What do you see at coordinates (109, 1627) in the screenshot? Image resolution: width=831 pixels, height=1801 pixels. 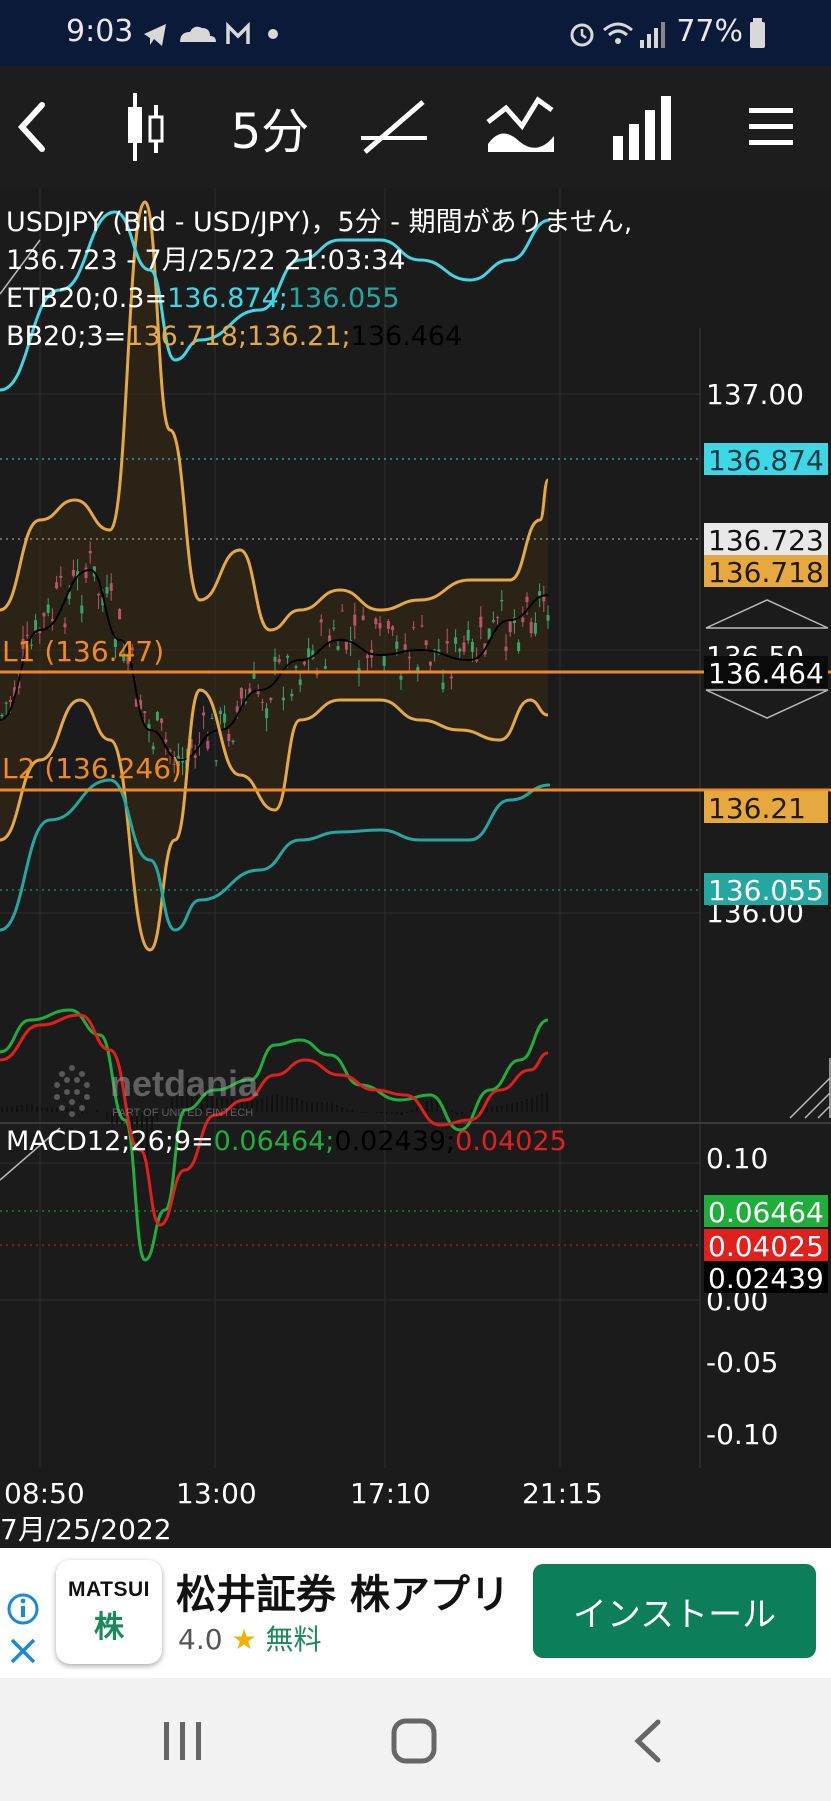 I see `ad-logo-kanji: 株` at bounding box center [109, 1627].